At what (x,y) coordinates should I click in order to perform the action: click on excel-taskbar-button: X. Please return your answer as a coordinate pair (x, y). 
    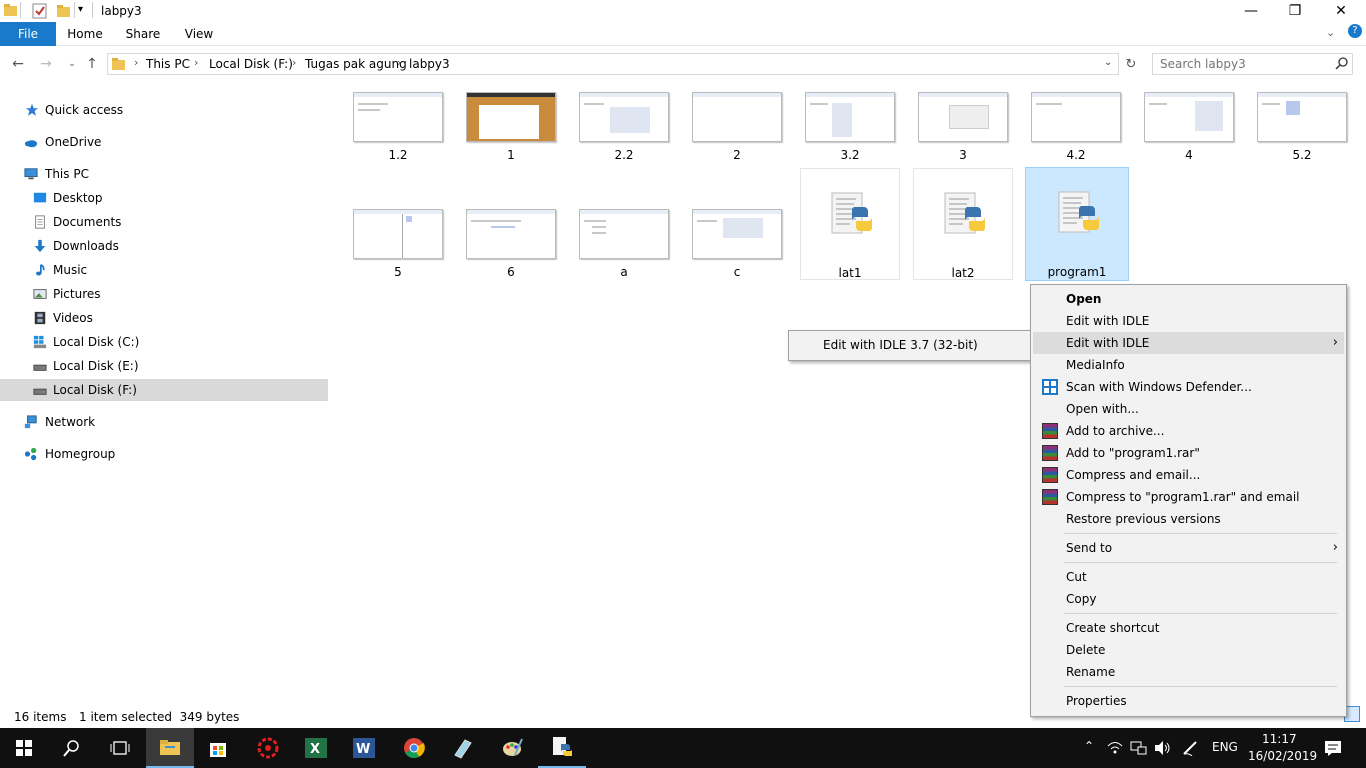
    Looking at the image, I should click on (316, 748).